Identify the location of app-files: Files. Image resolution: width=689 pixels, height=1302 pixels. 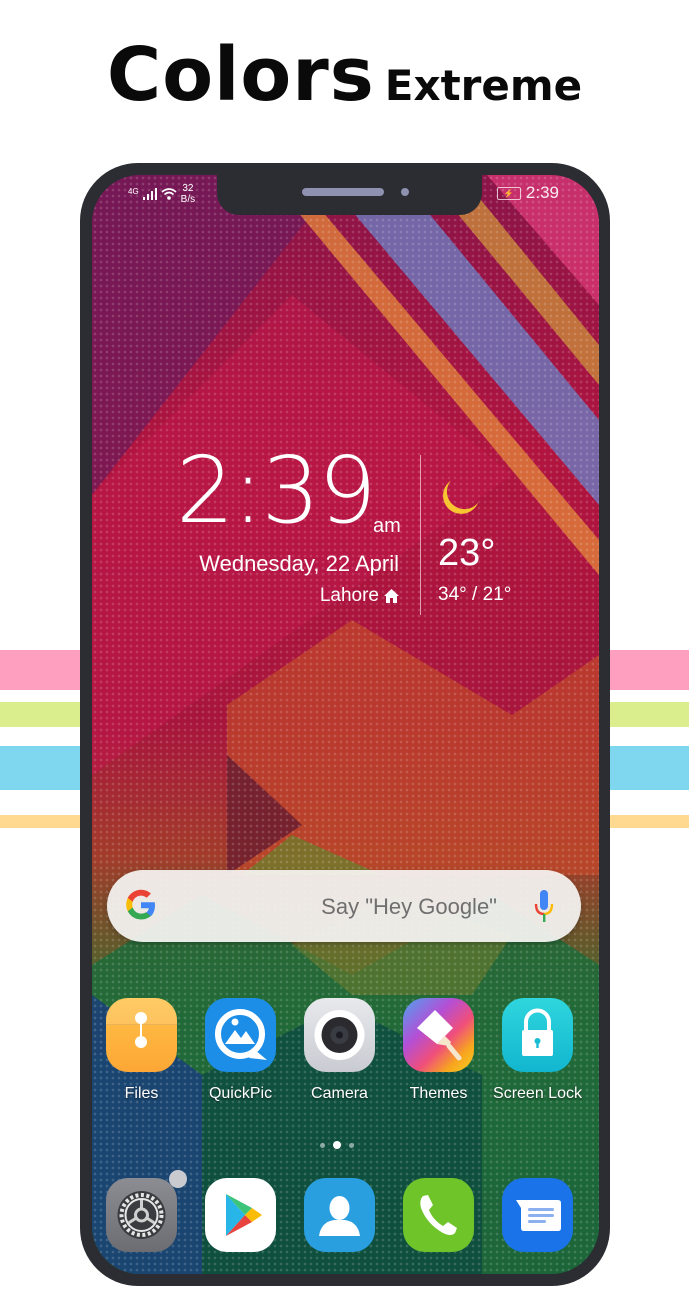
(141, 1050).